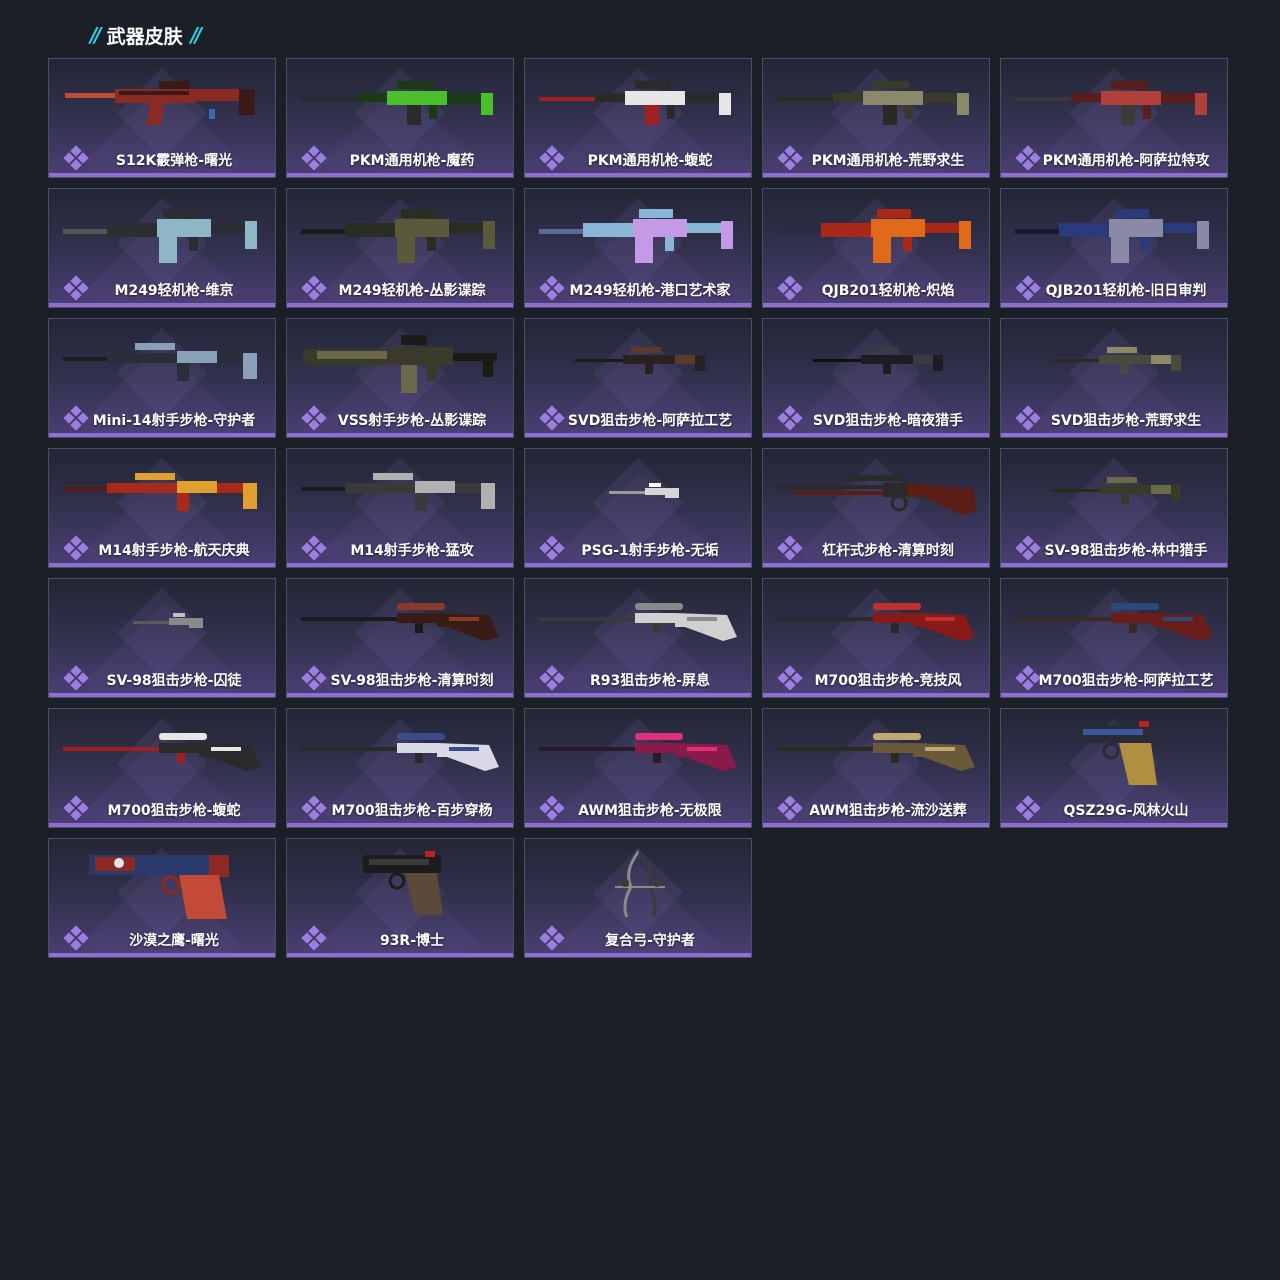  What do you see at coordinates (1115, 753) in the screenshot?
I see `weapon-image-pistol` at bounding box center [1115, 753].